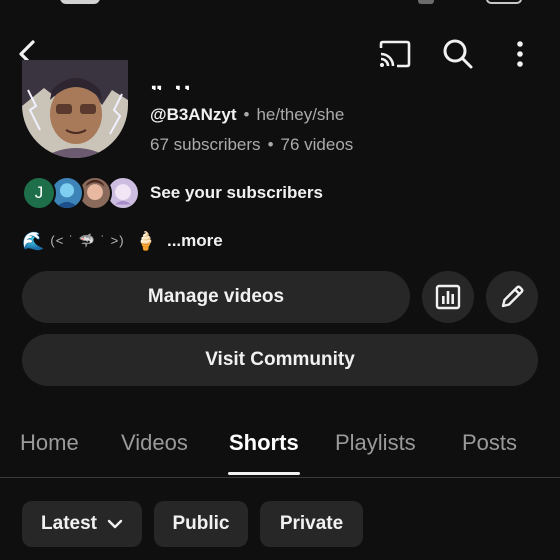 The image size is (560, 560). What do you see at coordinates (236, 193) in the screenshot?
I see `see-subscribers-link: See your subscribers` at bounding box center [236, 193].